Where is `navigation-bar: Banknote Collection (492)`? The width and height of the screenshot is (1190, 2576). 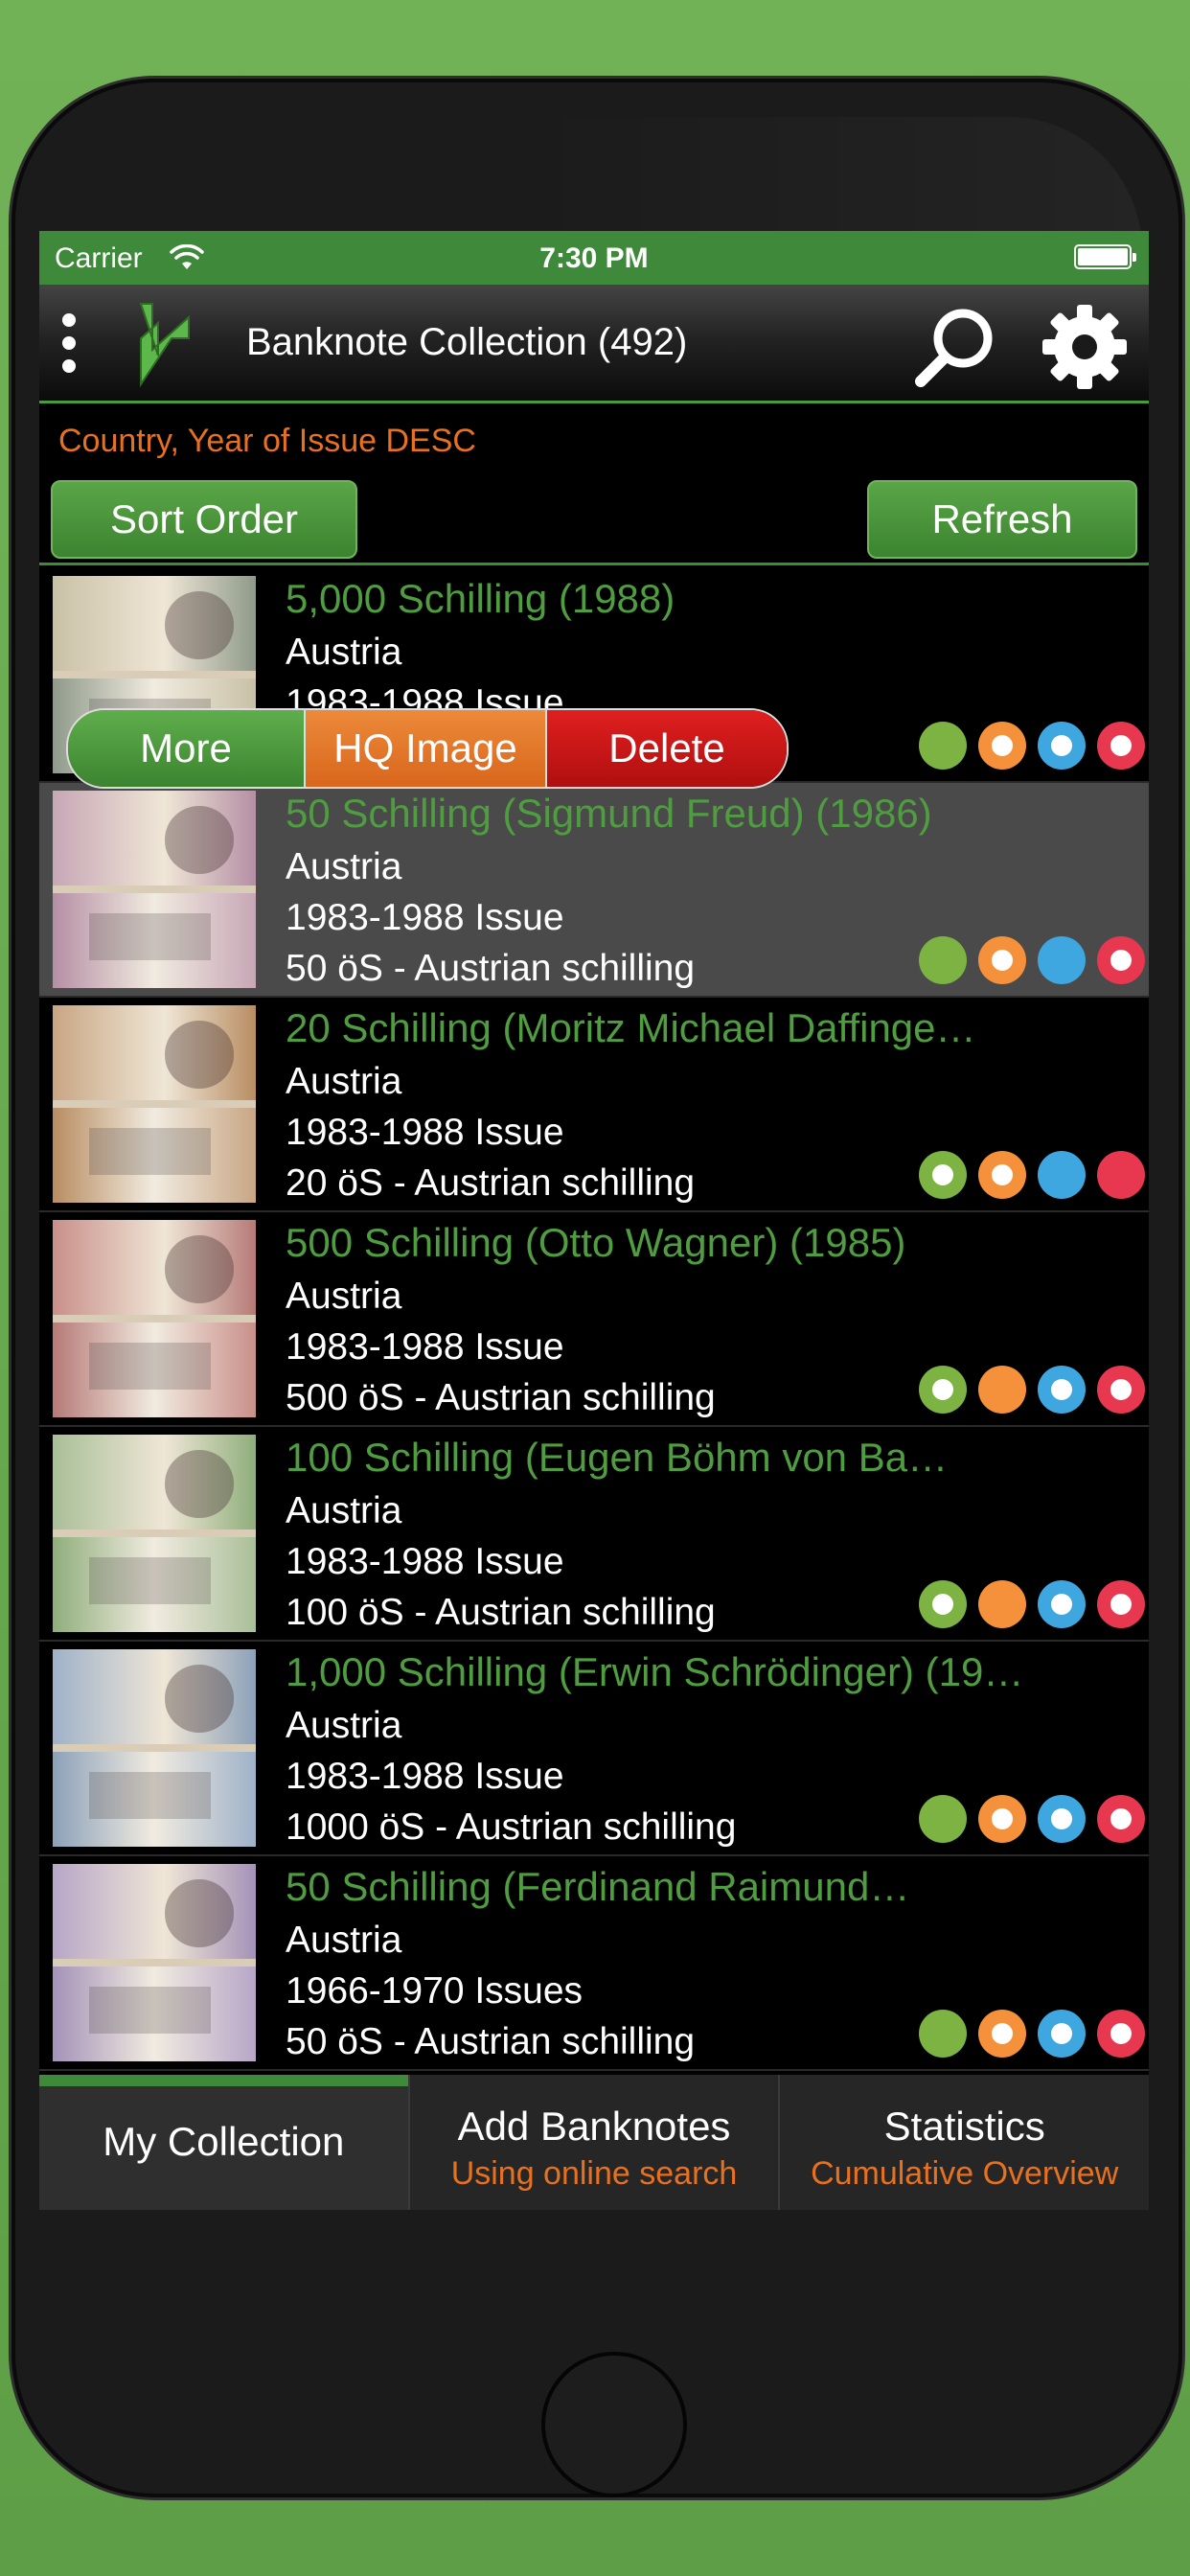
navigation-bar: Banknote Collection (492) is located at coordinates (594, 344).